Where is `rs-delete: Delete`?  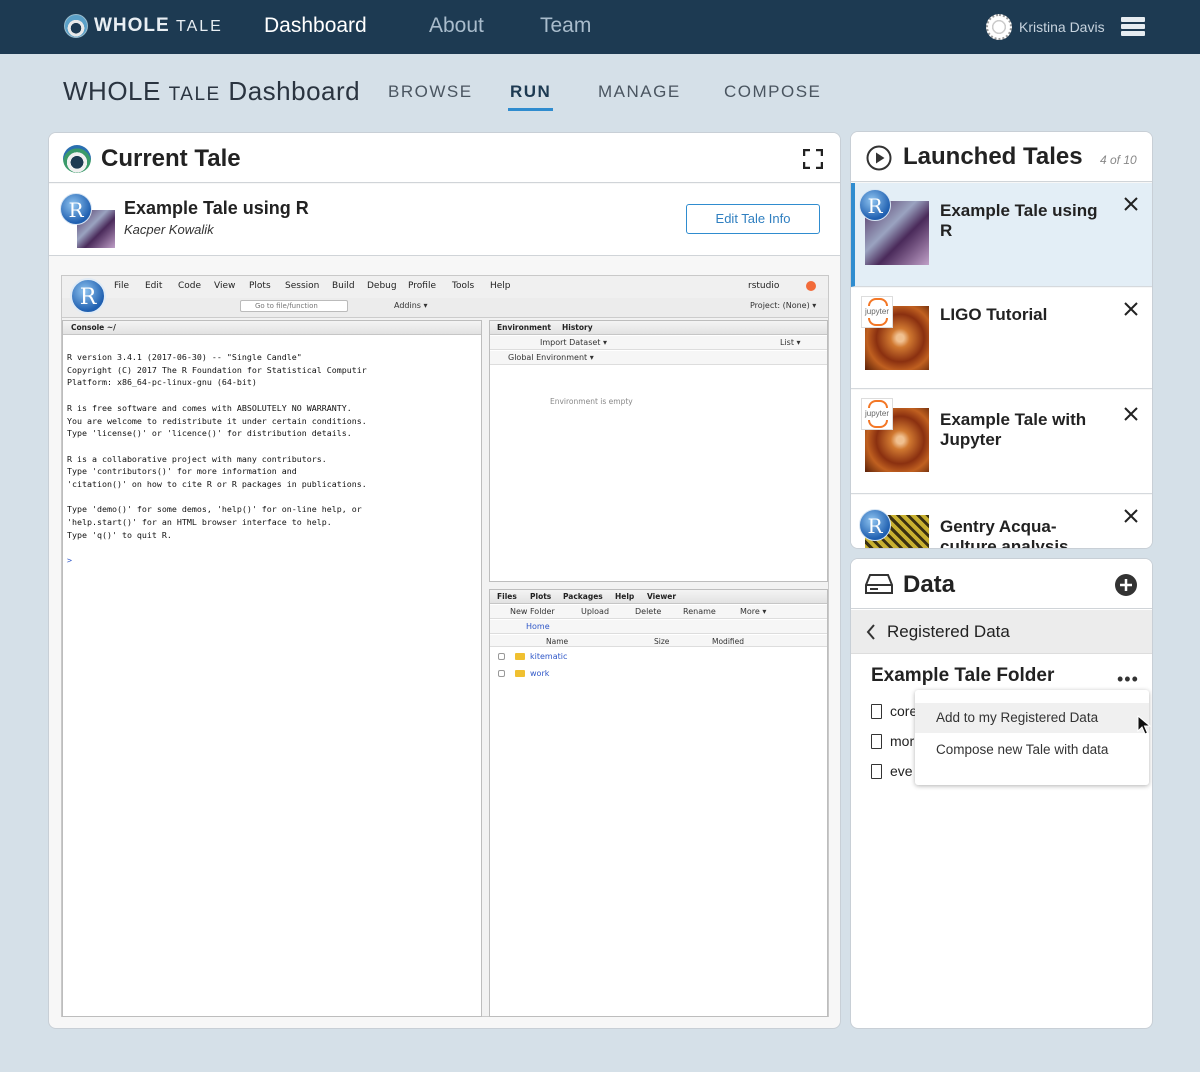 rs-delete: Delete is located at coordinates (648, 611).